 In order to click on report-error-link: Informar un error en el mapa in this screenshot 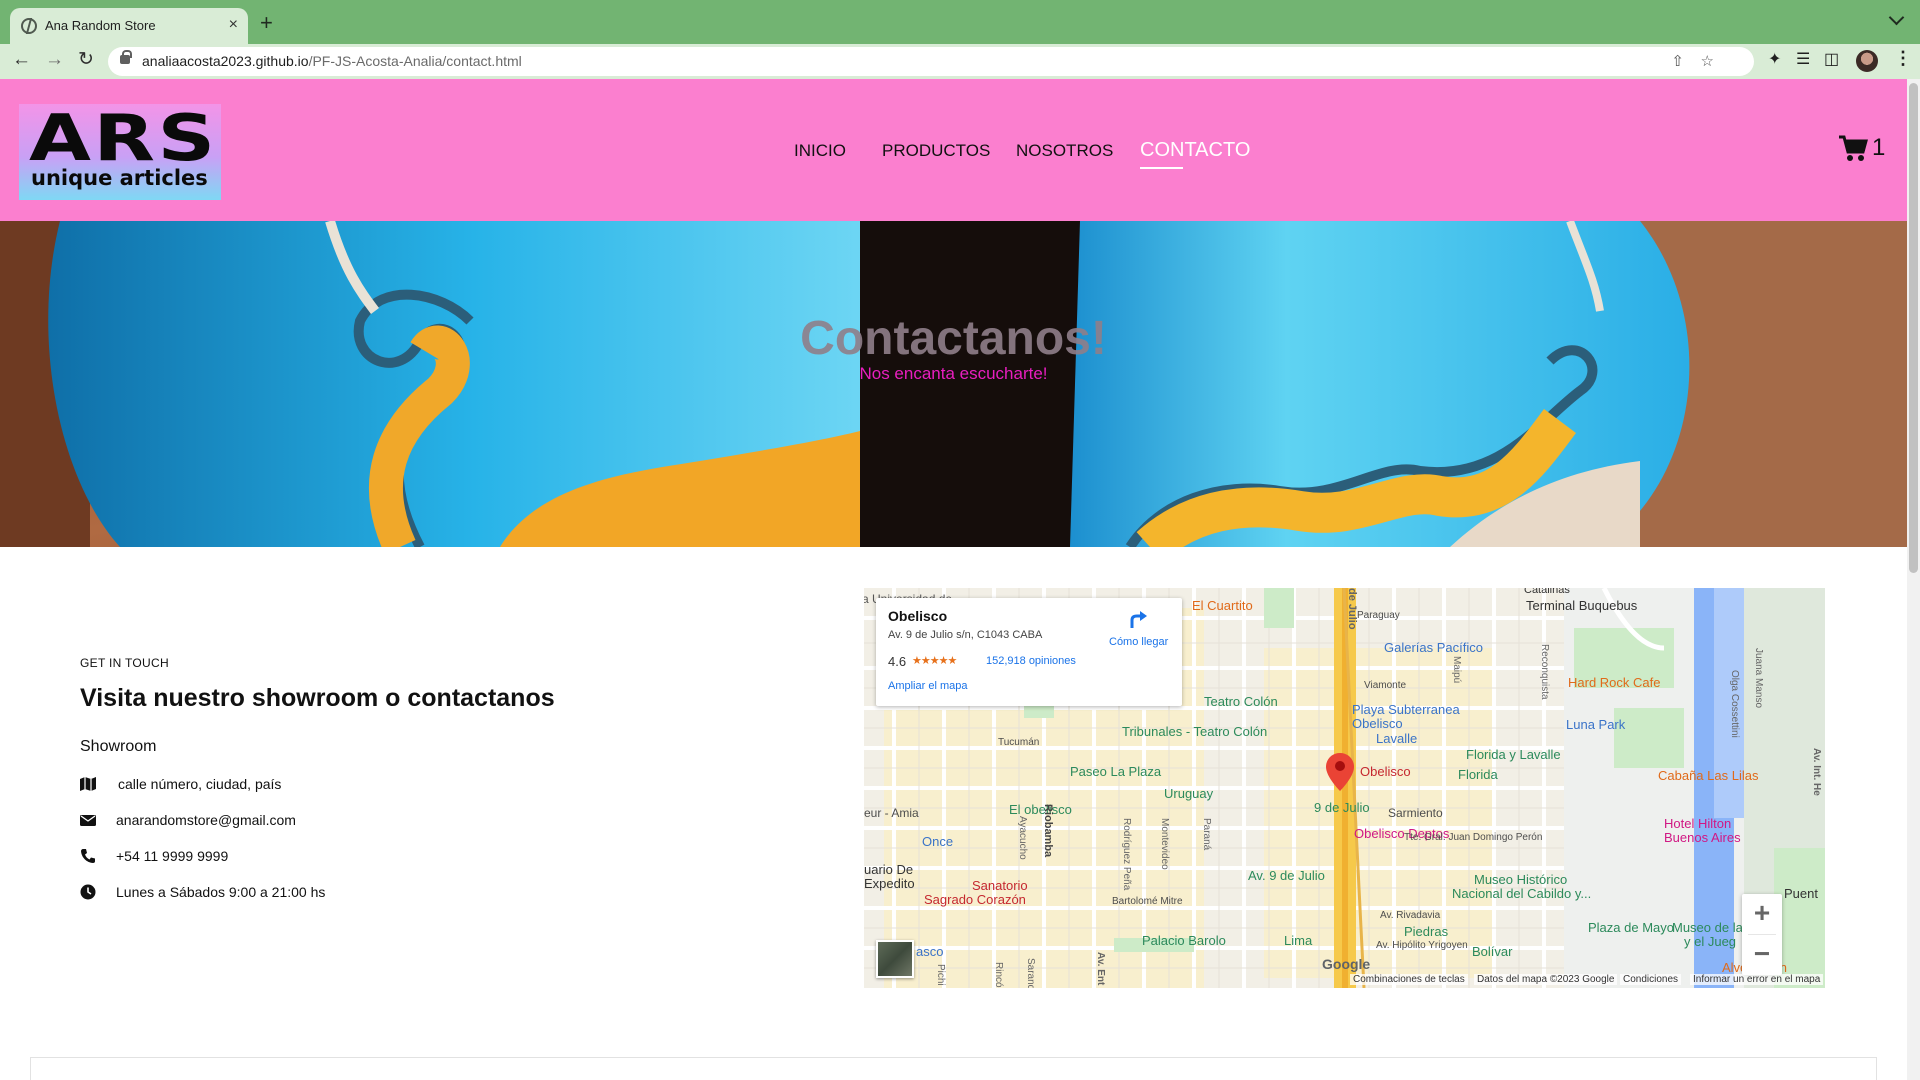, I will do `click(1757, 979)`.